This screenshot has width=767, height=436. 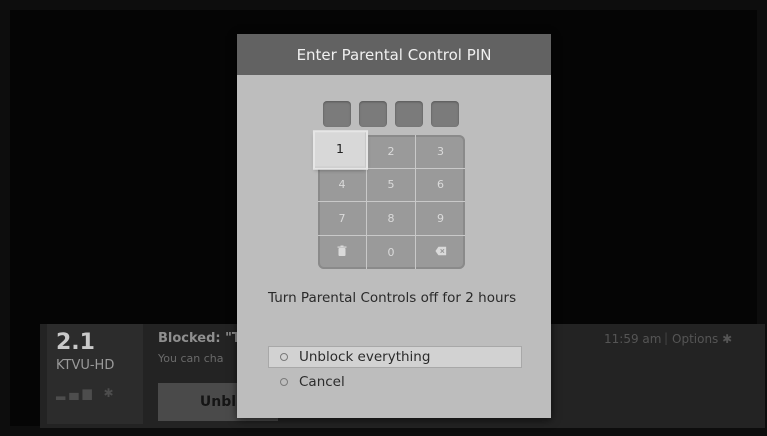 What do you see at coordinates (75, 342) in the screenshot?
I see `channel-number: 2.1` at bounding box center [75, 342].